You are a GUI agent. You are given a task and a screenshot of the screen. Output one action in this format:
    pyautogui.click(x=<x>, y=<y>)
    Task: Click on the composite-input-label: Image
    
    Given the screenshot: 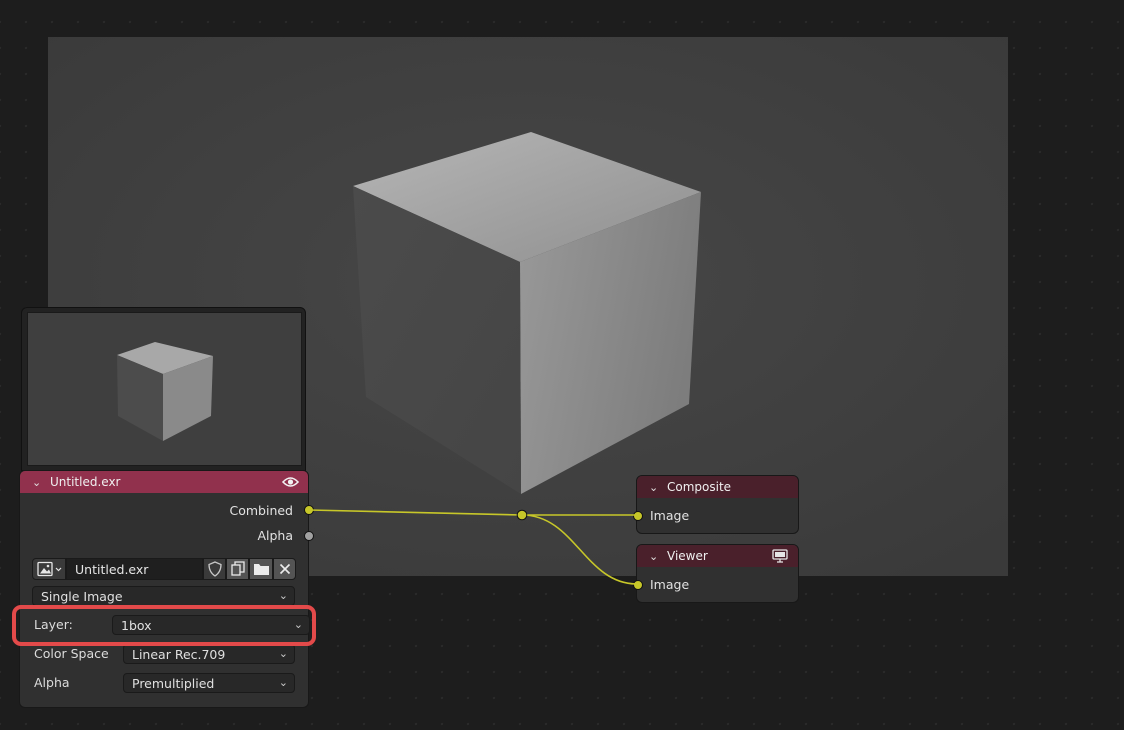 What is the action you would take?
    pyautogui.click(x=670, y=515)
    